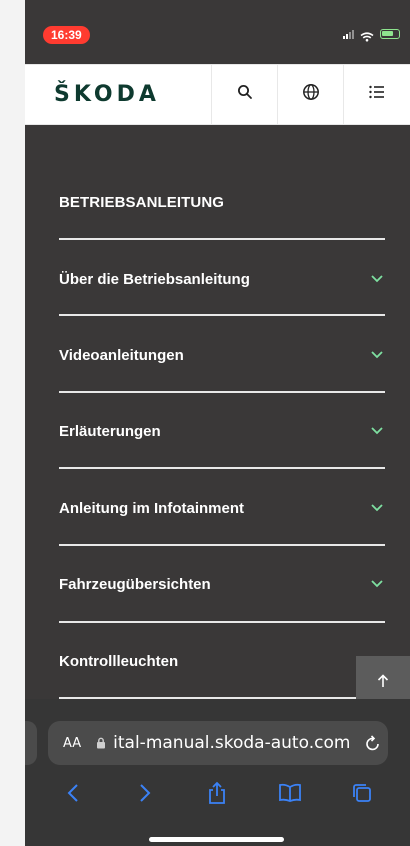 This screenshot has width=410, height=846. Describe the element at coordinates (101, 743) in the screenshot. I see `lock-icon` at that location.